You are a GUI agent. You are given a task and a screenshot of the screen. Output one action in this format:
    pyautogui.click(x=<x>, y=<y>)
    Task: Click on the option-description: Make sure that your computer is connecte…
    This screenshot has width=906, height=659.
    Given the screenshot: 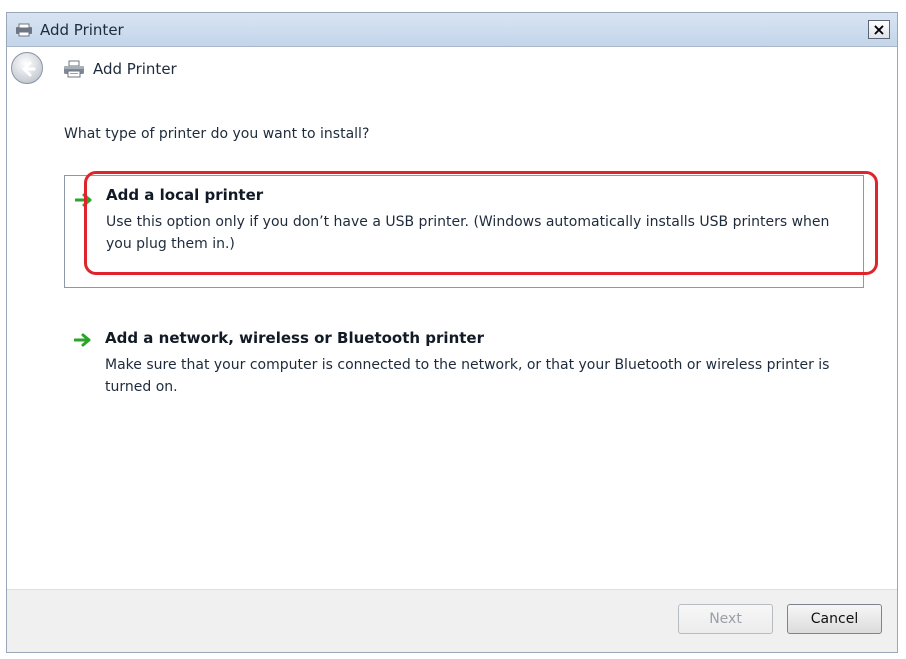 What is the action you would take?
    pyautogui.click(x=467, y=376)
    